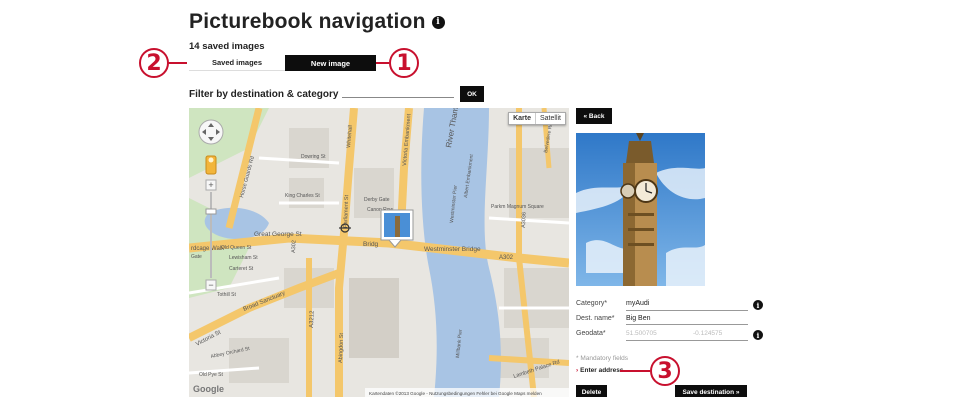  I want to click on destination-photo, so click(640, 209).